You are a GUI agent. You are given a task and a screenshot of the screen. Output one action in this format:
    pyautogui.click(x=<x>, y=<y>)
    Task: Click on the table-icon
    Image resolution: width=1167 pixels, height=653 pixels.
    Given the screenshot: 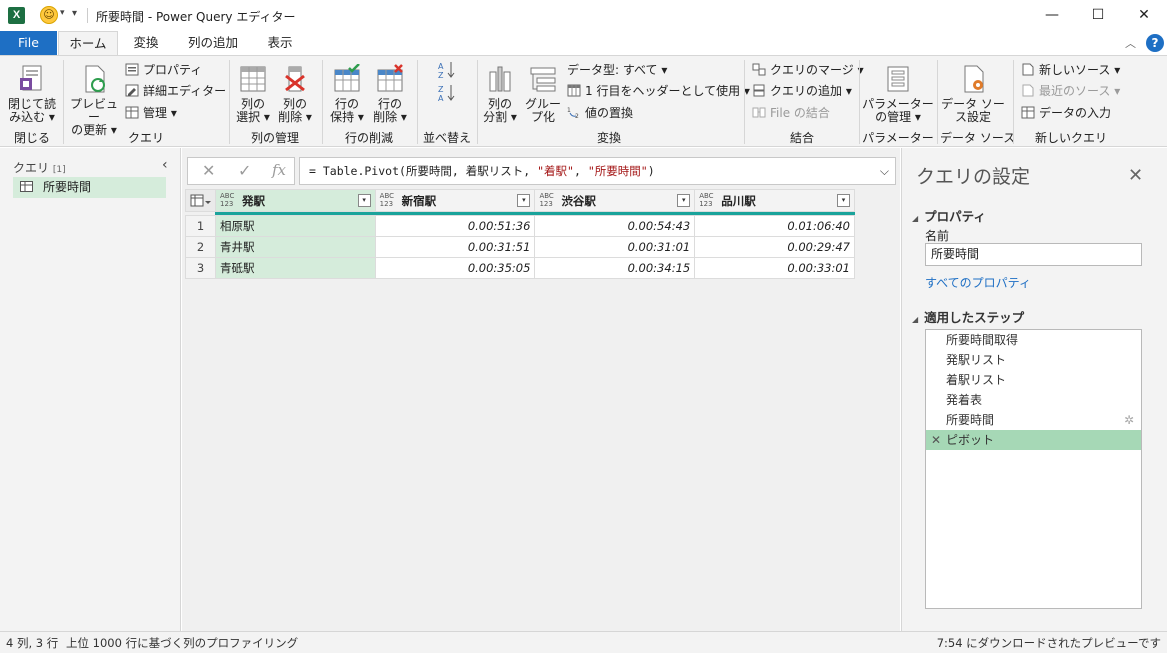 What is the action you would take?
    pyautogui.click(x=26, y=186)
    